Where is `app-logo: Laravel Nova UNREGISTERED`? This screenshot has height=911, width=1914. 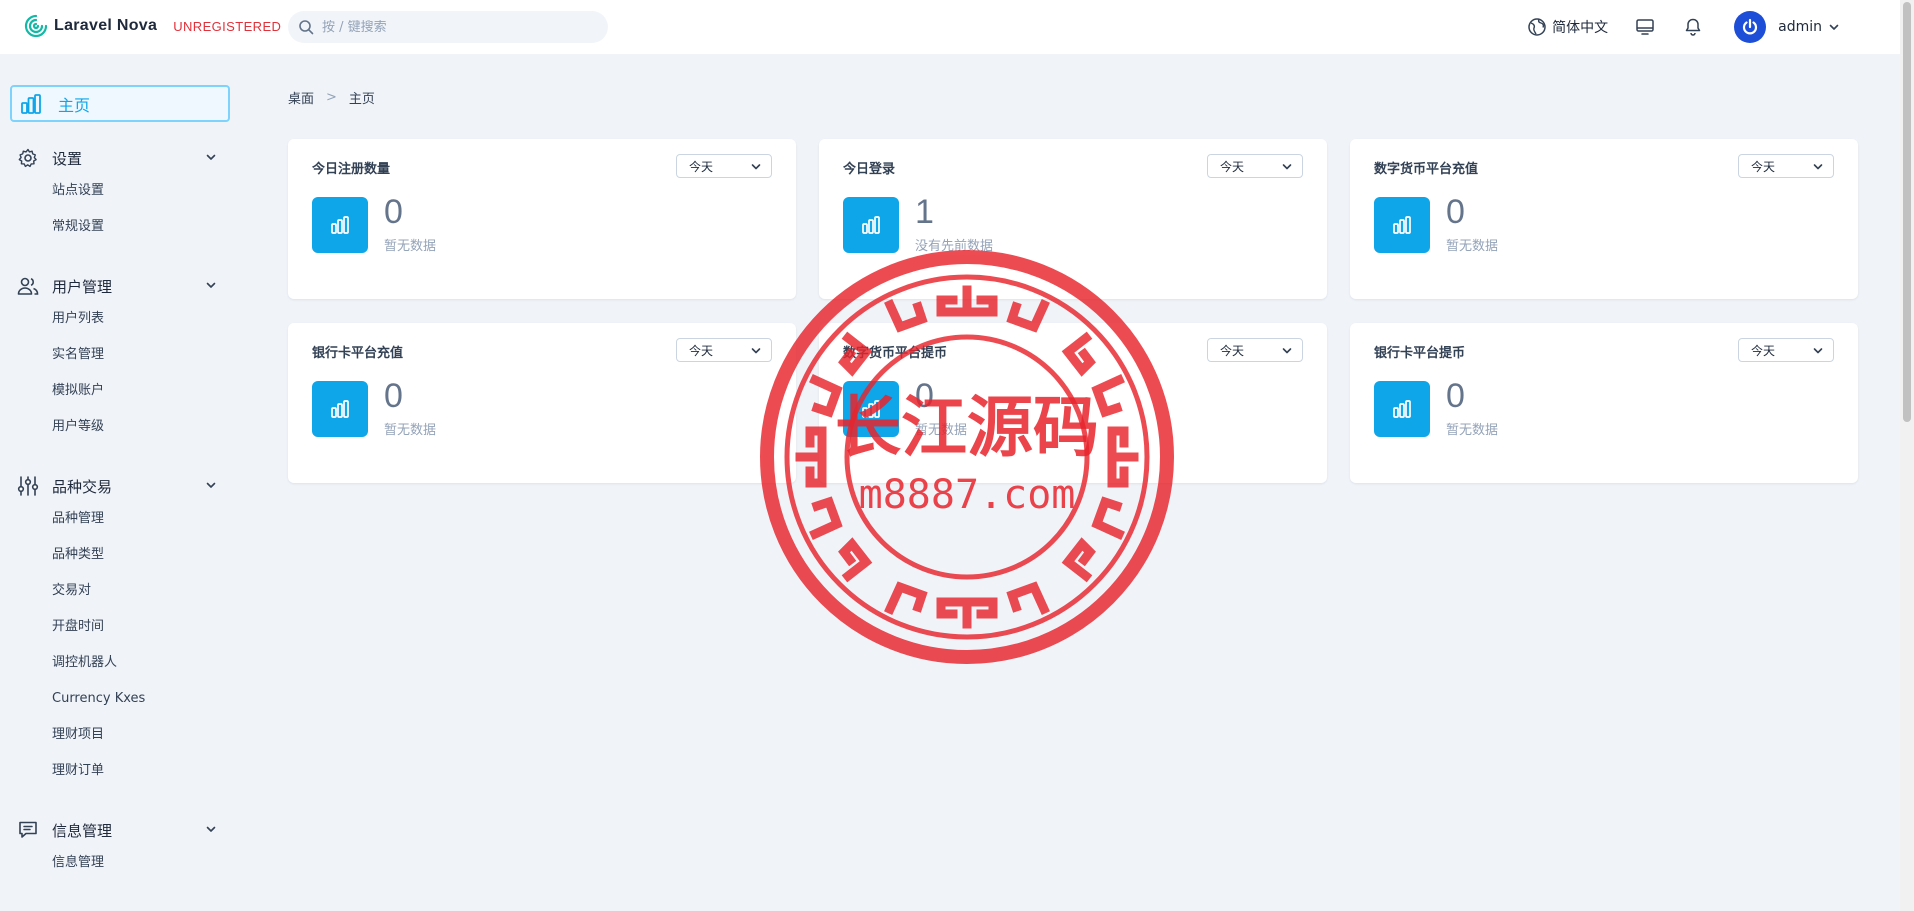
app-logo: Laravel Nova UNREGISTERED is located at coordinates (152, 26).